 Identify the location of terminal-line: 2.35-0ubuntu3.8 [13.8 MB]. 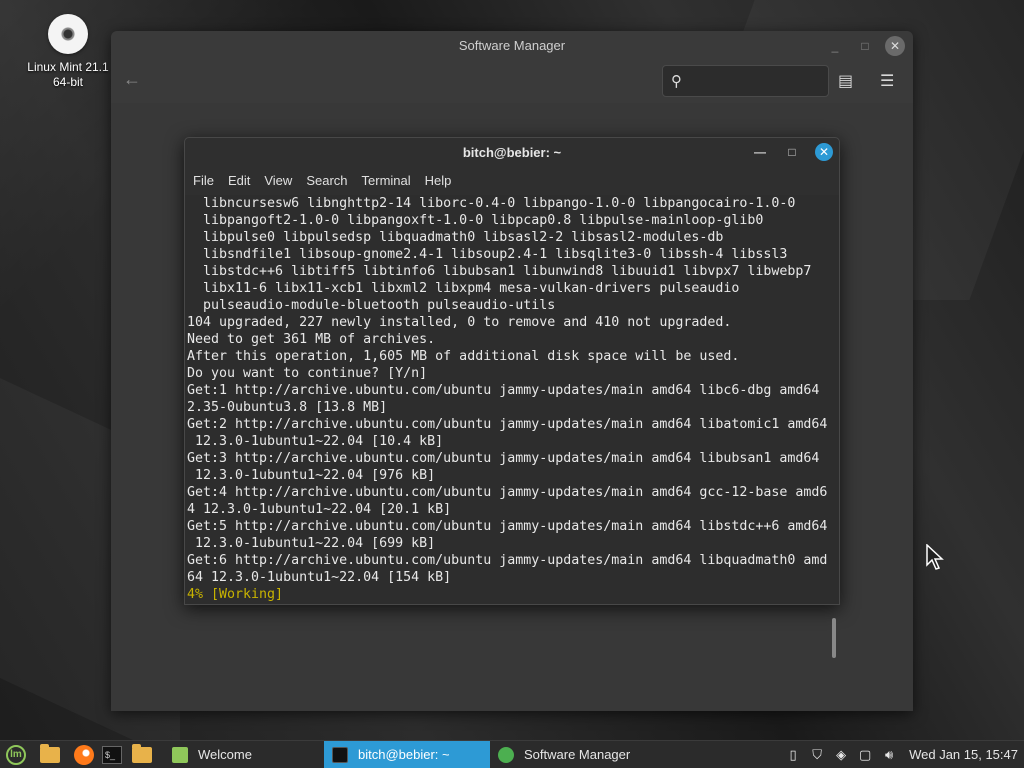
(287, 407).